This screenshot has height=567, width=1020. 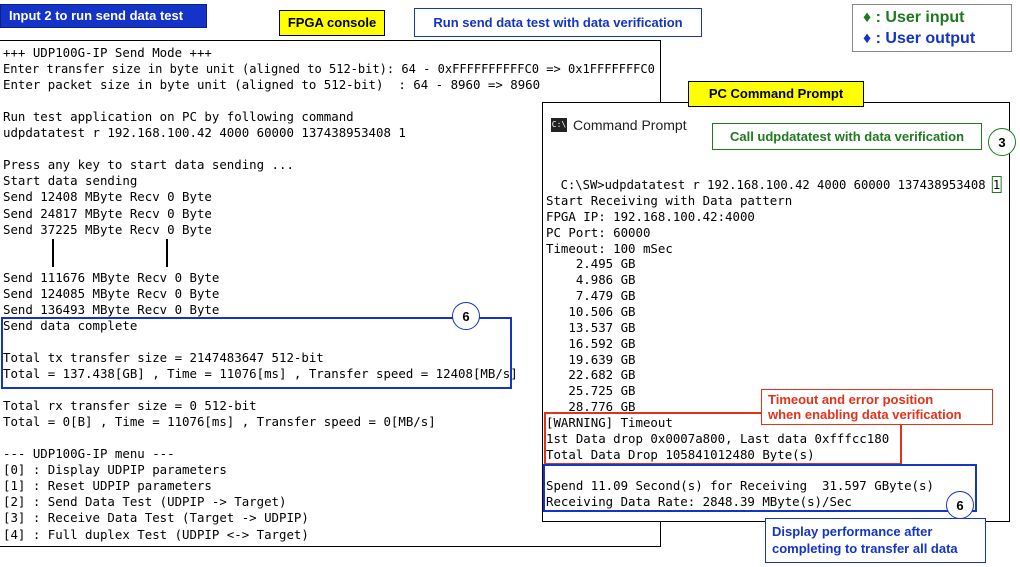 I want to click on marker-6-fpga: 6, so click(x=466, y=316).